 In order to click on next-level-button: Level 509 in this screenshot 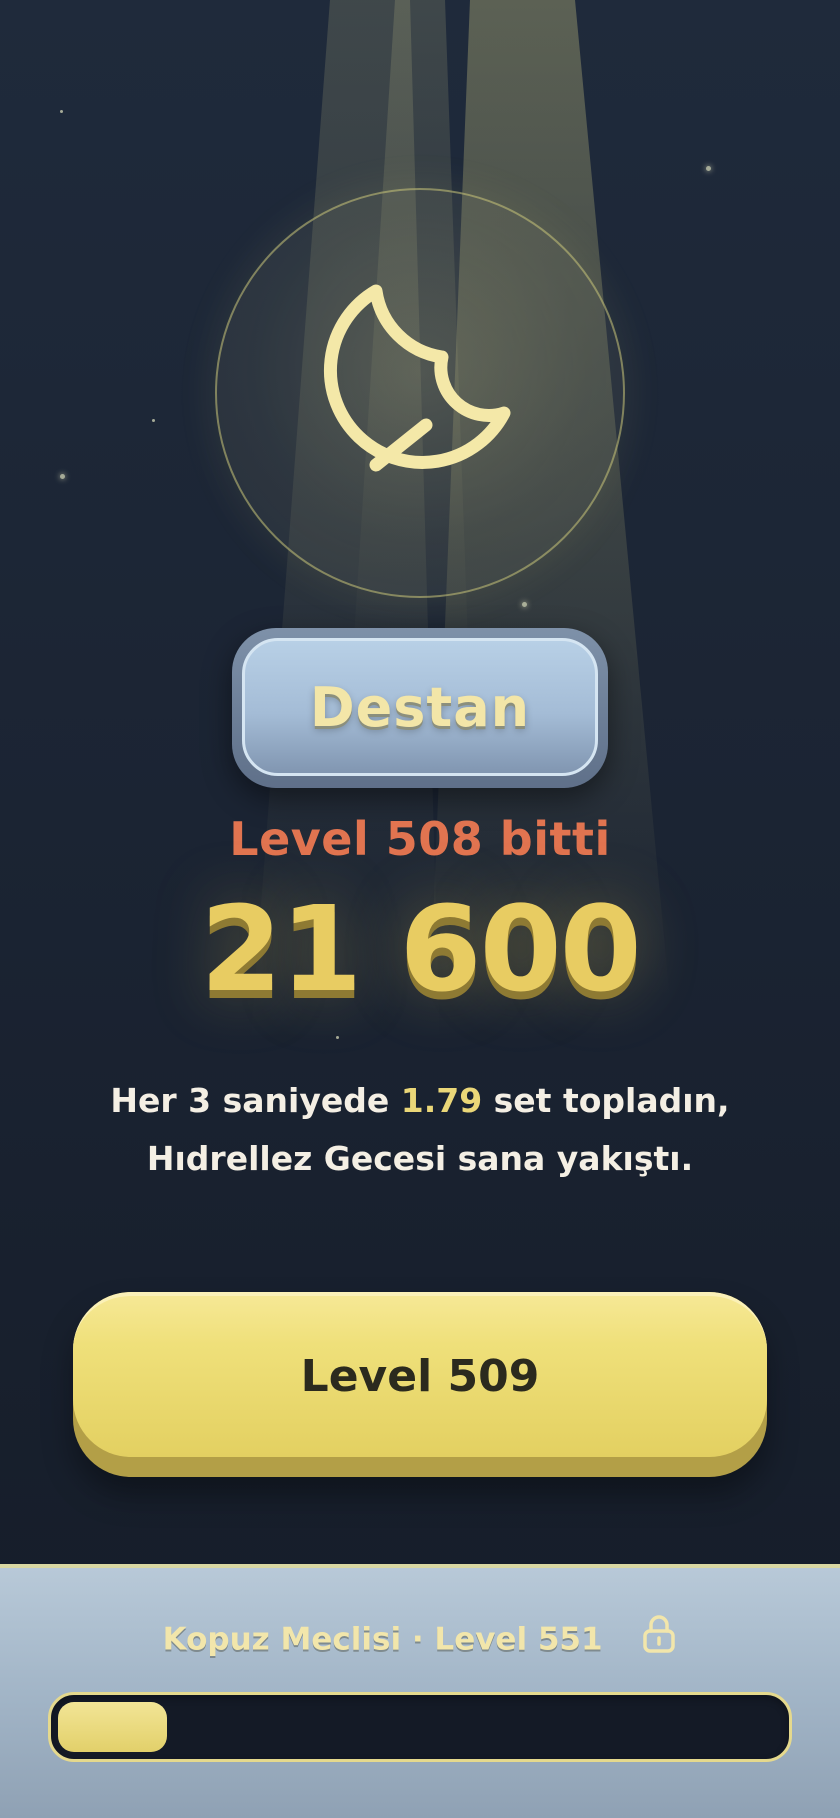, I will do `click(420, 1384)`.